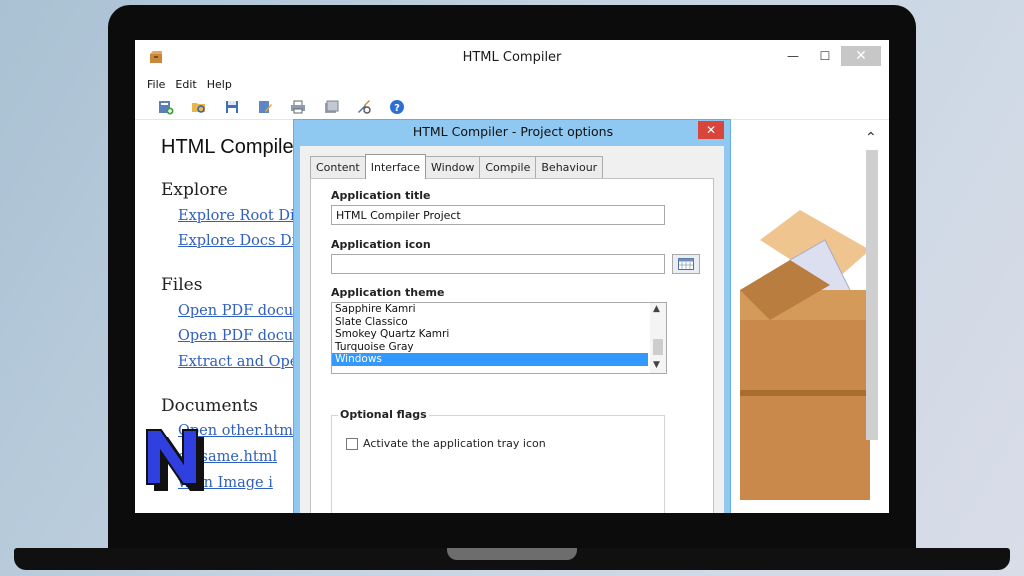 This screenshot has width=1024, height=576. I want to click on browse-icon-button, so click(686, 264).